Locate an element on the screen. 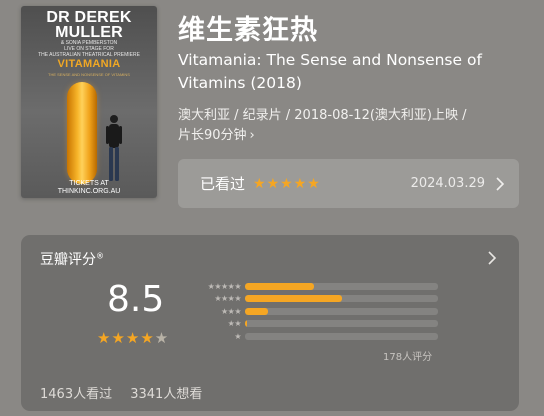 The width and height of the screenshot is (544, 416). distribution-stars: ★★ is located at coordinates (234, 324).